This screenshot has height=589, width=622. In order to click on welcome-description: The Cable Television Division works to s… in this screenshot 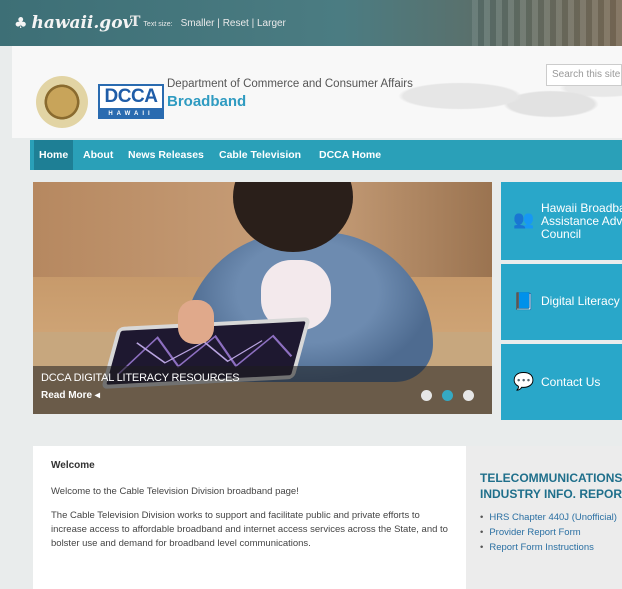, I will do `click(249, 529)`.